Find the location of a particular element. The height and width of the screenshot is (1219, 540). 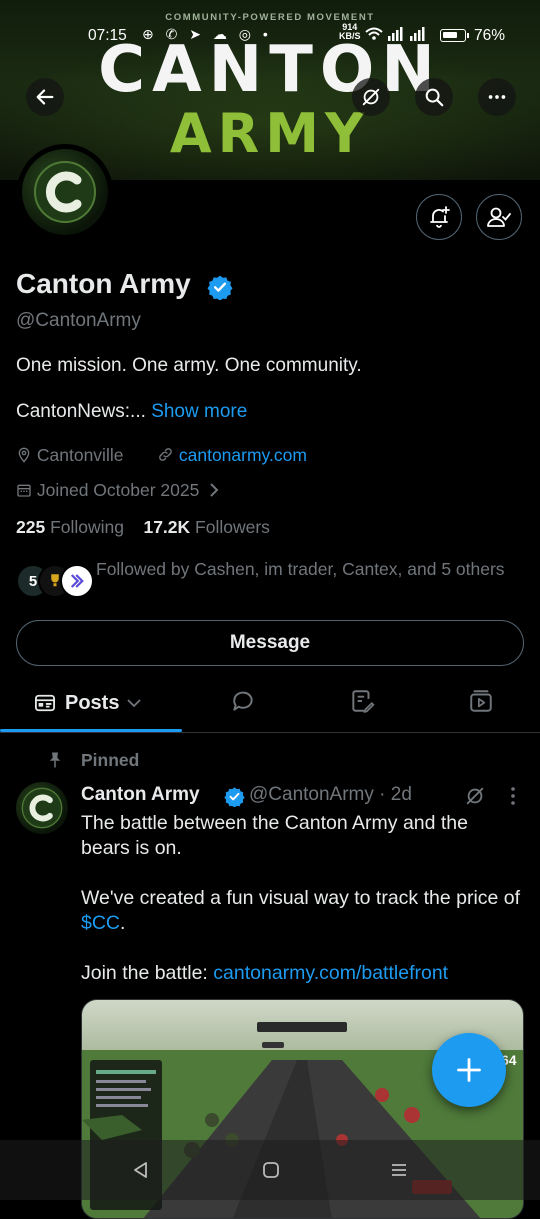

followers-link: 17.2K Followers is located at coordinates (206, 527).